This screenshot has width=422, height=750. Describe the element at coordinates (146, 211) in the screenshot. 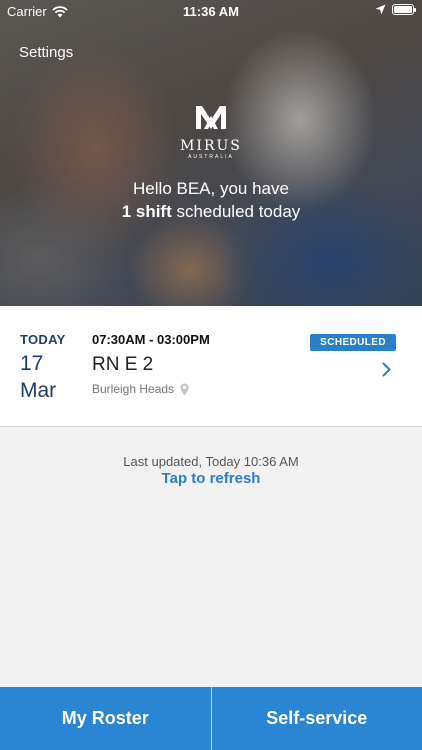

I see `shift-count: 1 shift` at that location.